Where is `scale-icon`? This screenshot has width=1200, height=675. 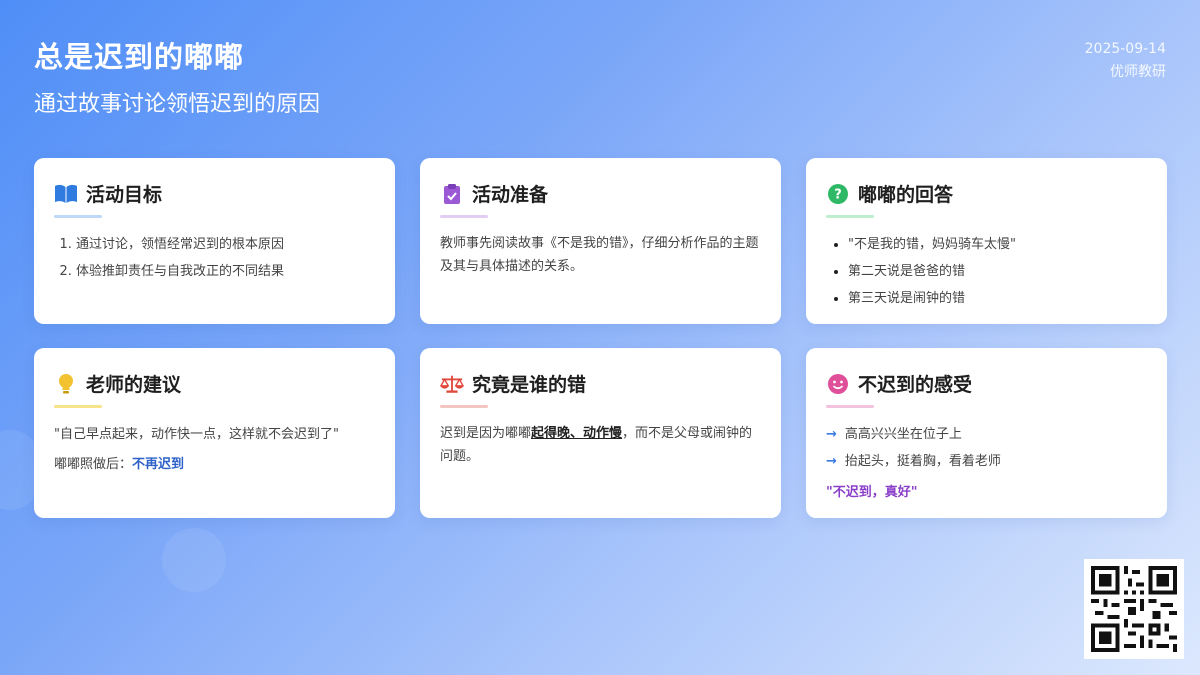 scale-icon is located at coordinates (452, 384).